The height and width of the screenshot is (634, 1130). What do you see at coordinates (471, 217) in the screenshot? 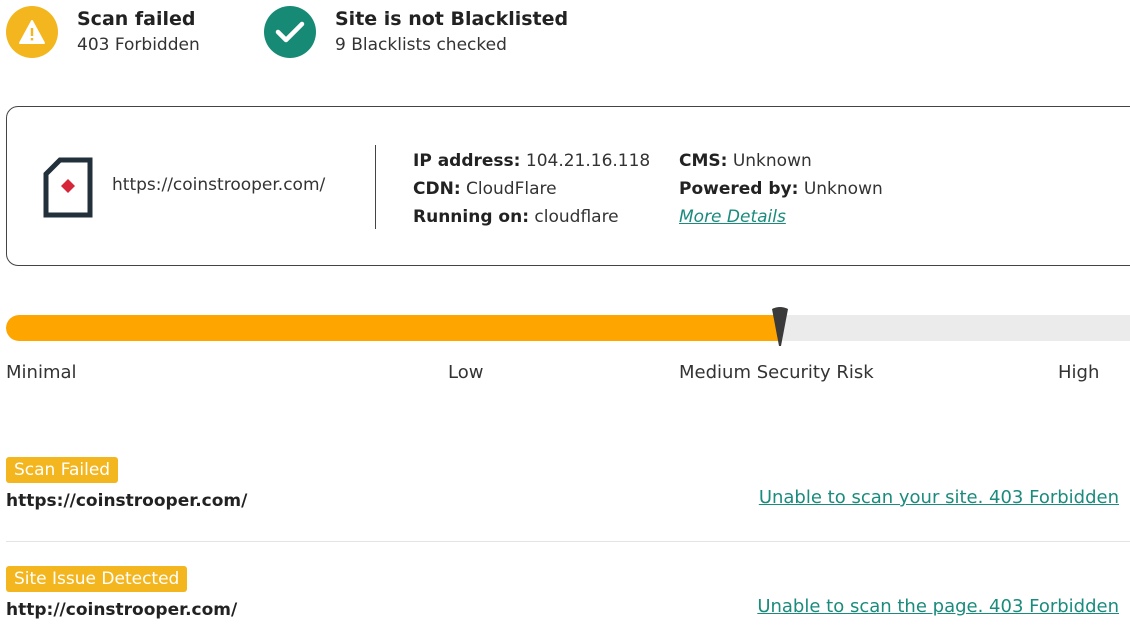
I see `running-on-label: Running on:` at bounding box center [471, 217].